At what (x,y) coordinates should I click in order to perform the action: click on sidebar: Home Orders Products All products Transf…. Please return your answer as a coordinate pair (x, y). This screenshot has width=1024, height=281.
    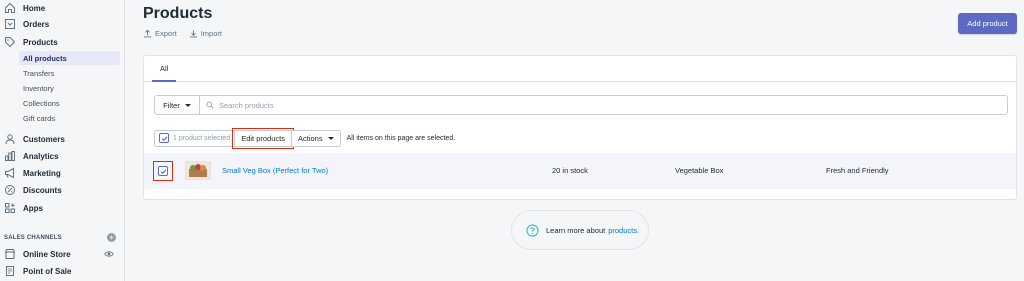
    Looking at the image, I should click on (62, 140).